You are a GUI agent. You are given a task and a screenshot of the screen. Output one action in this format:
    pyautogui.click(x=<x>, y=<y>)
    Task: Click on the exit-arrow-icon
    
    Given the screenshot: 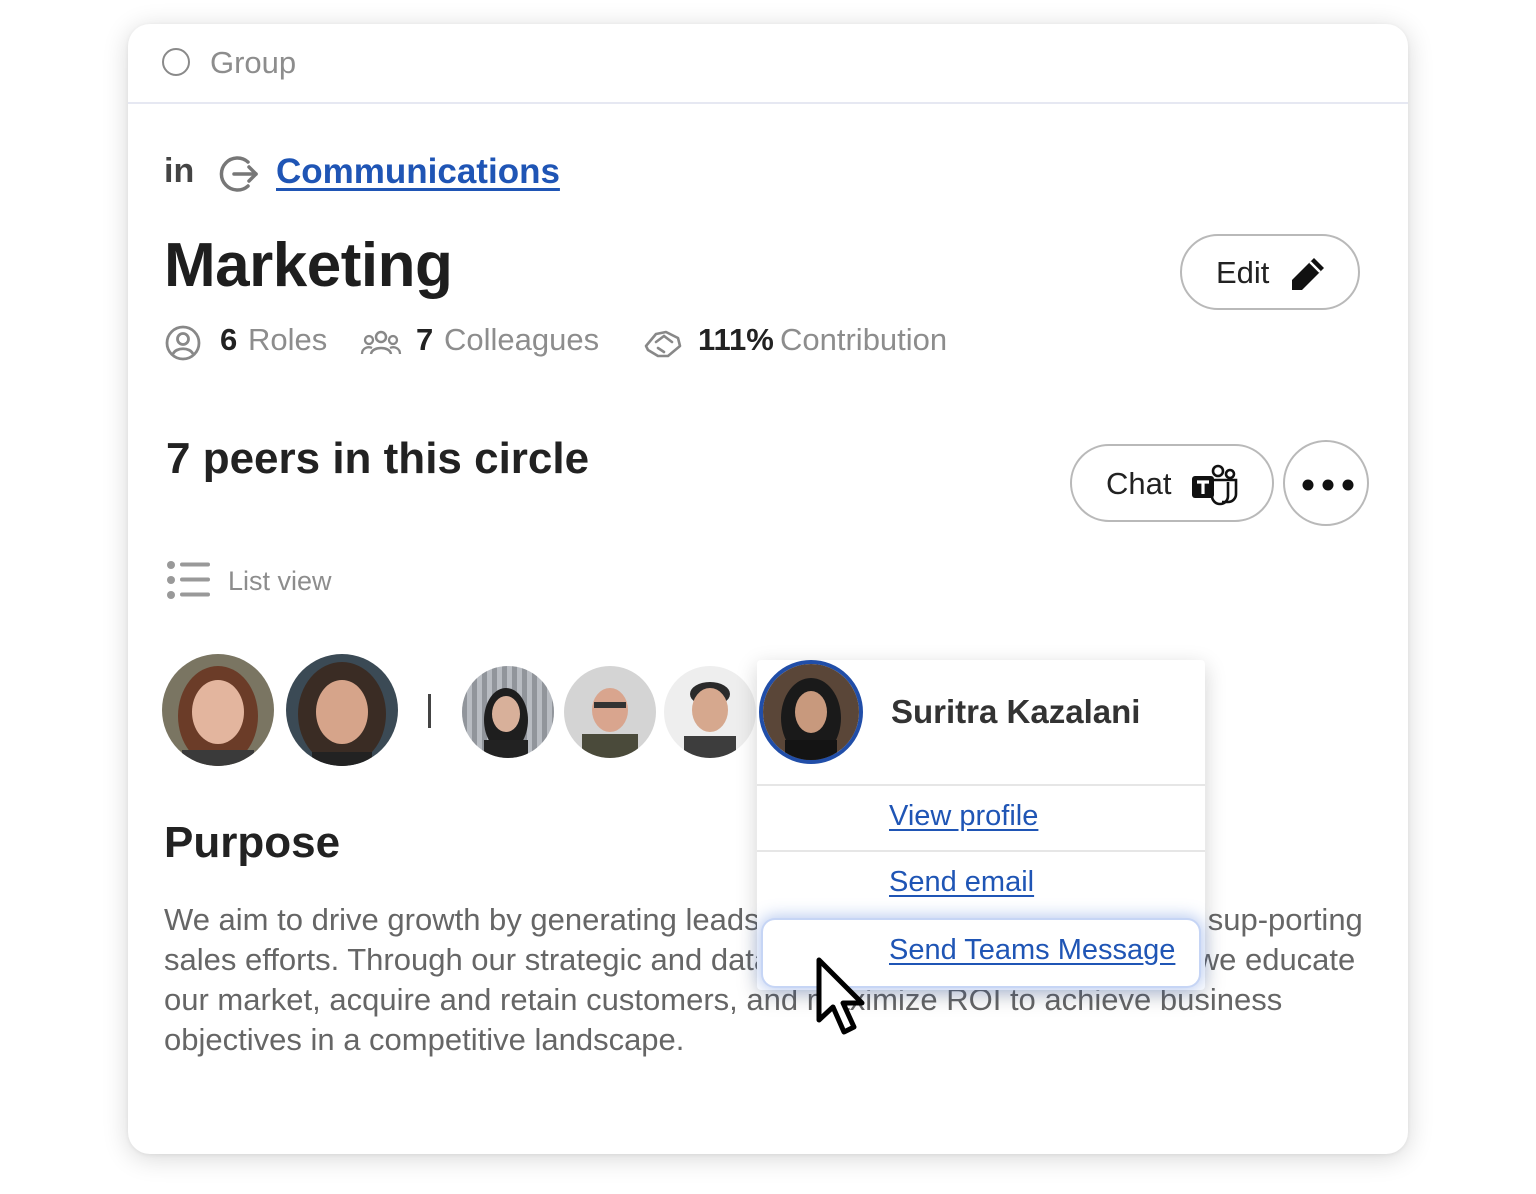 What is the action you would take?
    pyautogui.click(x=238, y=174)
    